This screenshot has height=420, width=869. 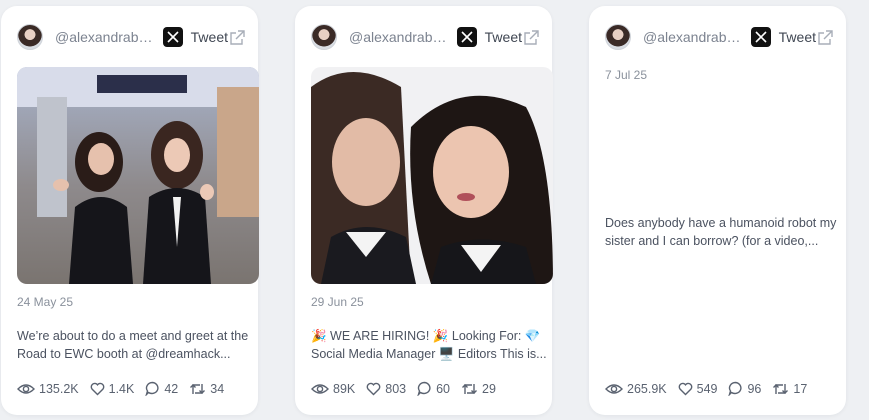 I want to click on retweets-count: 29, so click(x=489, y=388).